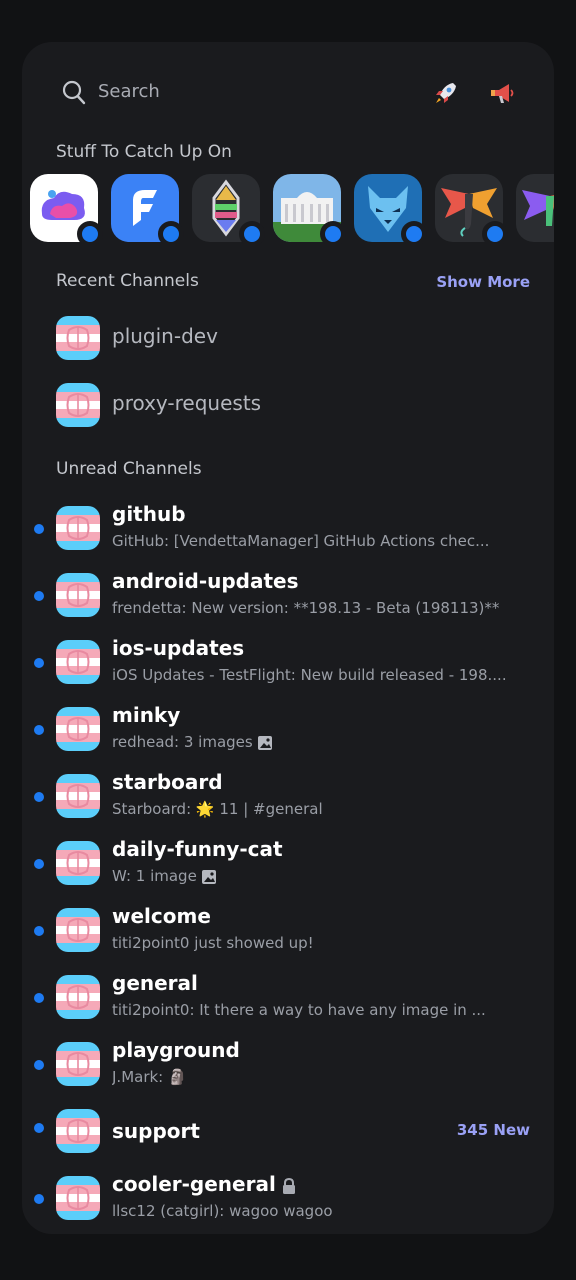 The height and width of the screenshot is (1280, 576). I want to click on channel-name: starboard, so click(167, 782).